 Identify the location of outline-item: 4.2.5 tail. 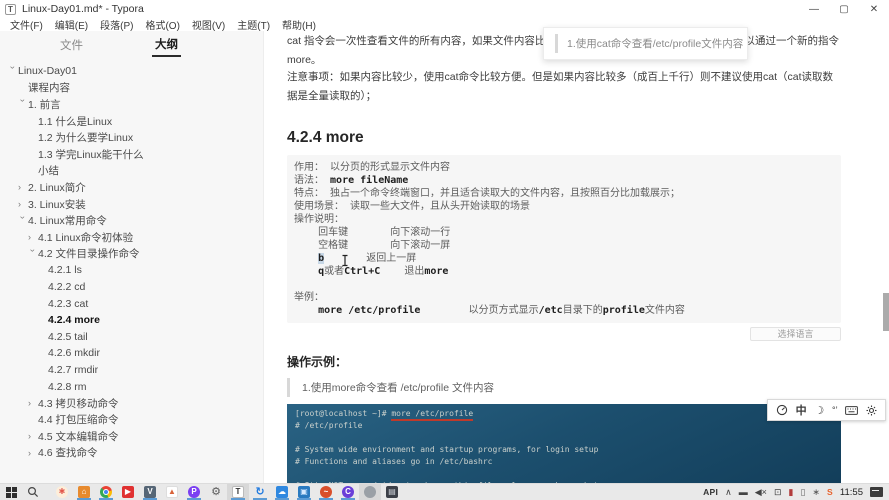
(131, 337).